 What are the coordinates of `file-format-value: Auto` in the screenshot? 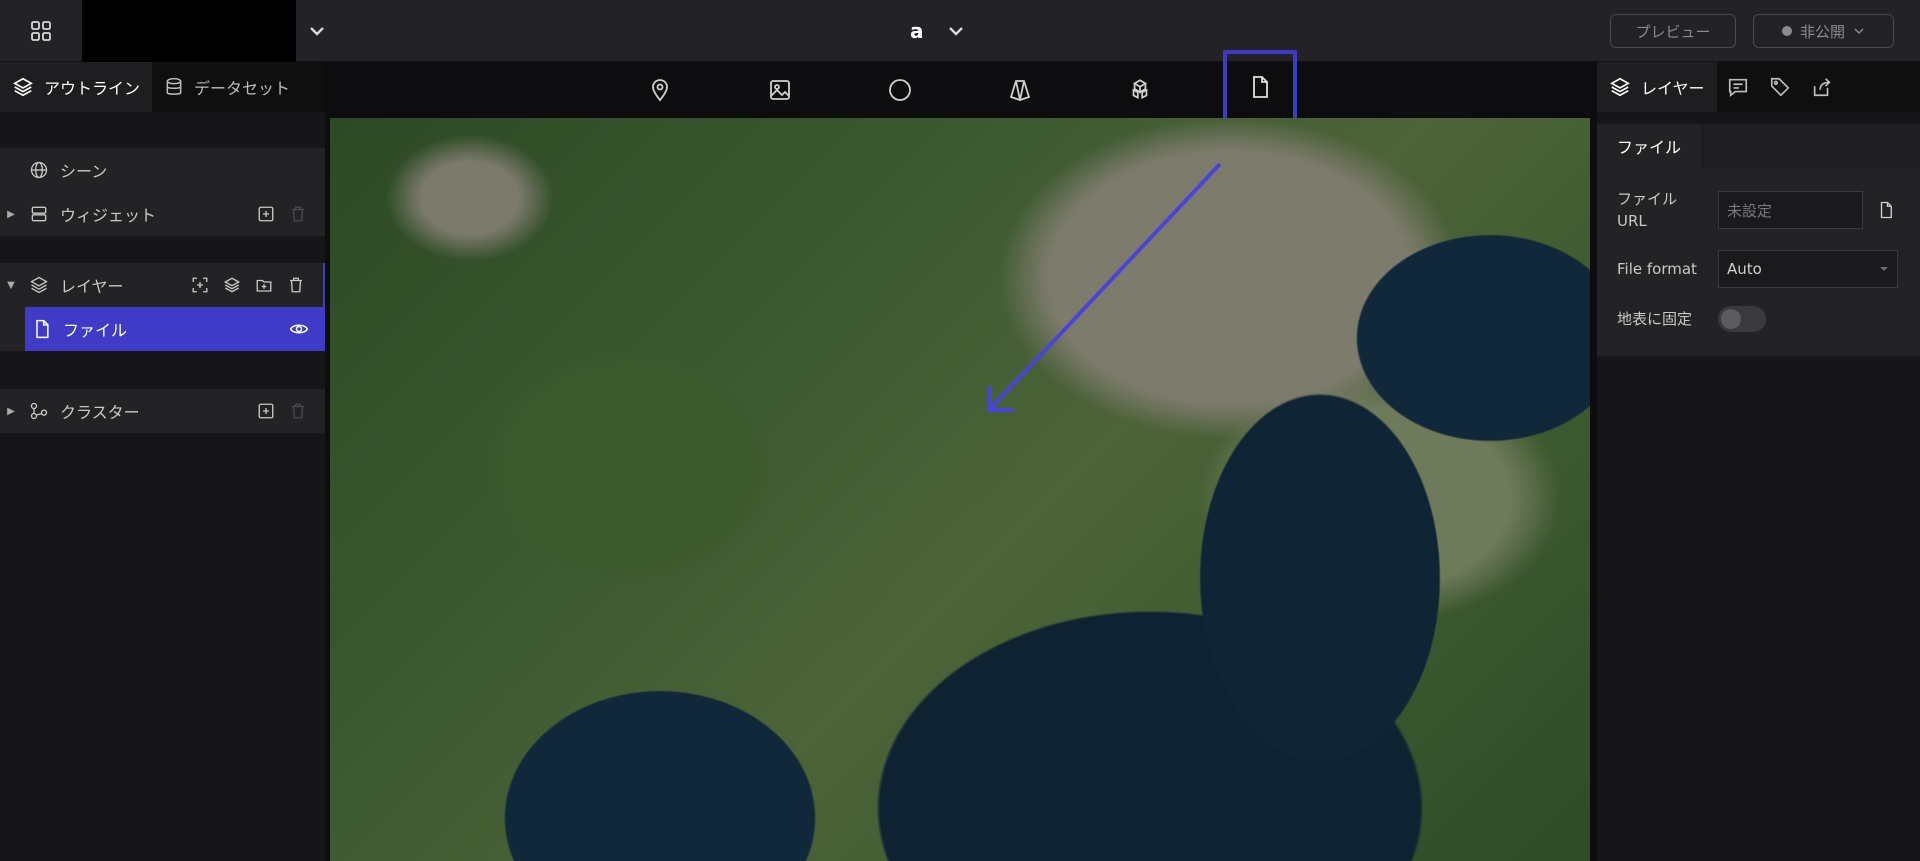 It's located at (1744, 269).